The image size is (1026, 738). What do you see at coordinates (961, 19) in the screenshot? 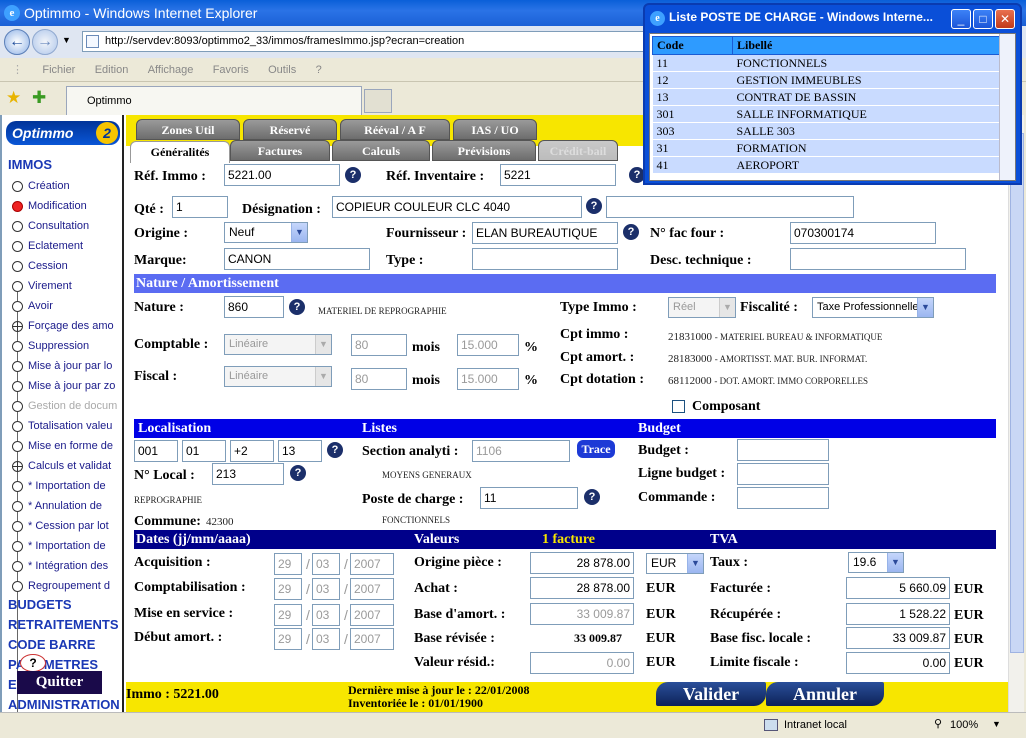
I see `minimize-icon: _` at bounding box center [961, 19].